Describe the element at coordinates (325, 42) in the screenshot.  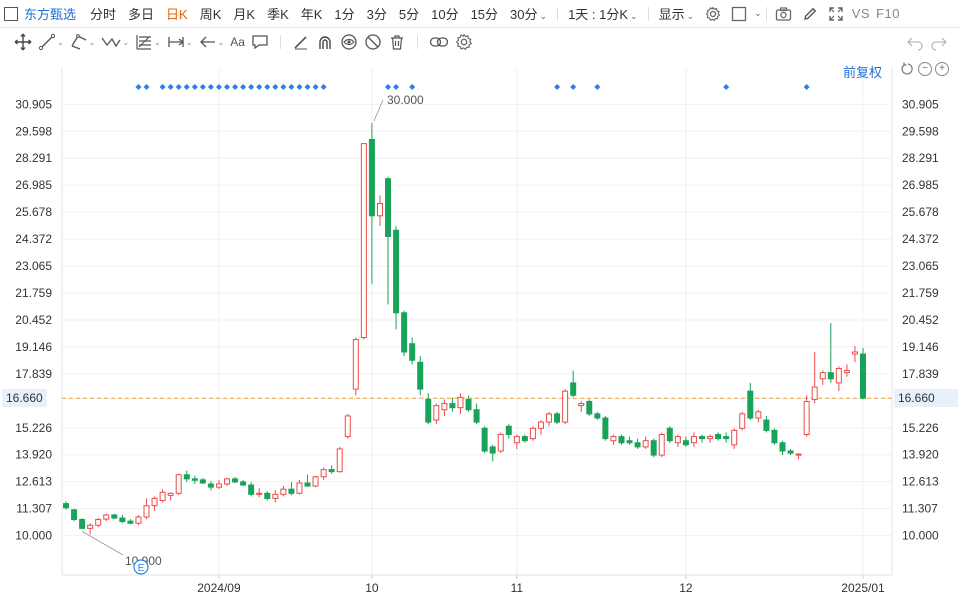
I see `magnet-icon` at that location.